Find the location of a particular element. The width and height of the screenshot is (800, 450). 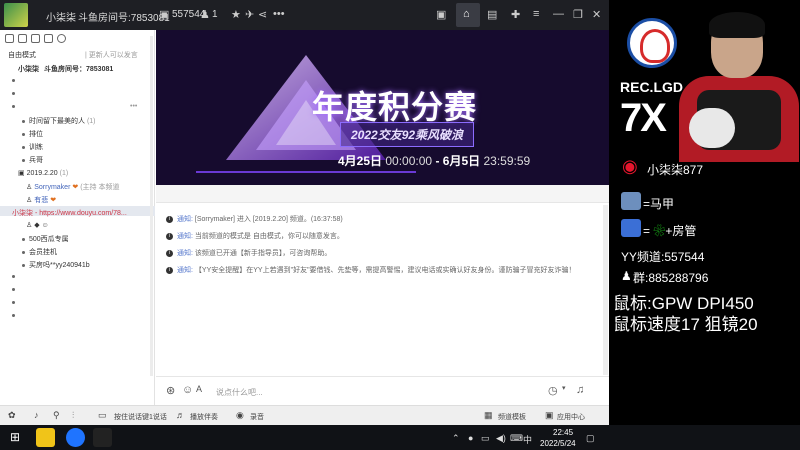

plane-icon: ✈ is located at coordinates (249, 14).